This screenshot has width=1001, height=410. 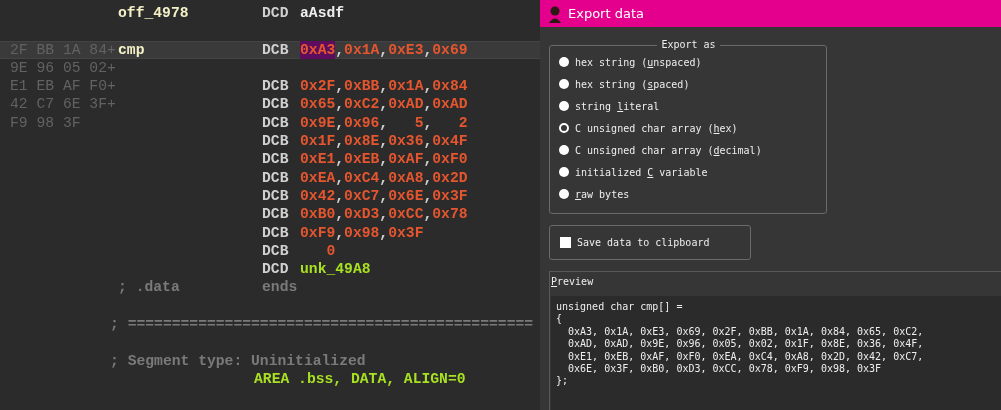 I want to click on radio-option: C unsigned char array (decimal), so click(x=688, y=150).